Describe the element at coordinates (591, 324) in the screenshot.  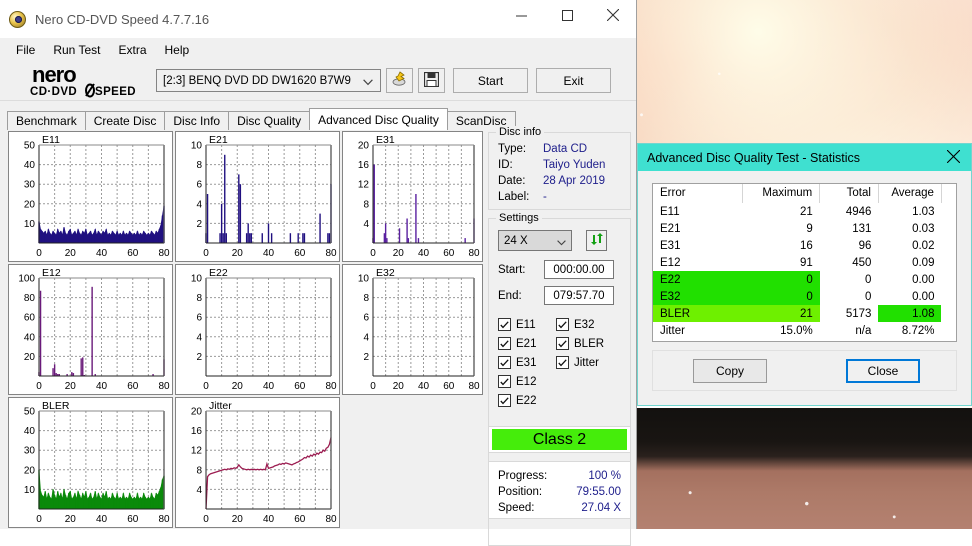
I see `checkbox-e32: E32` at that location.